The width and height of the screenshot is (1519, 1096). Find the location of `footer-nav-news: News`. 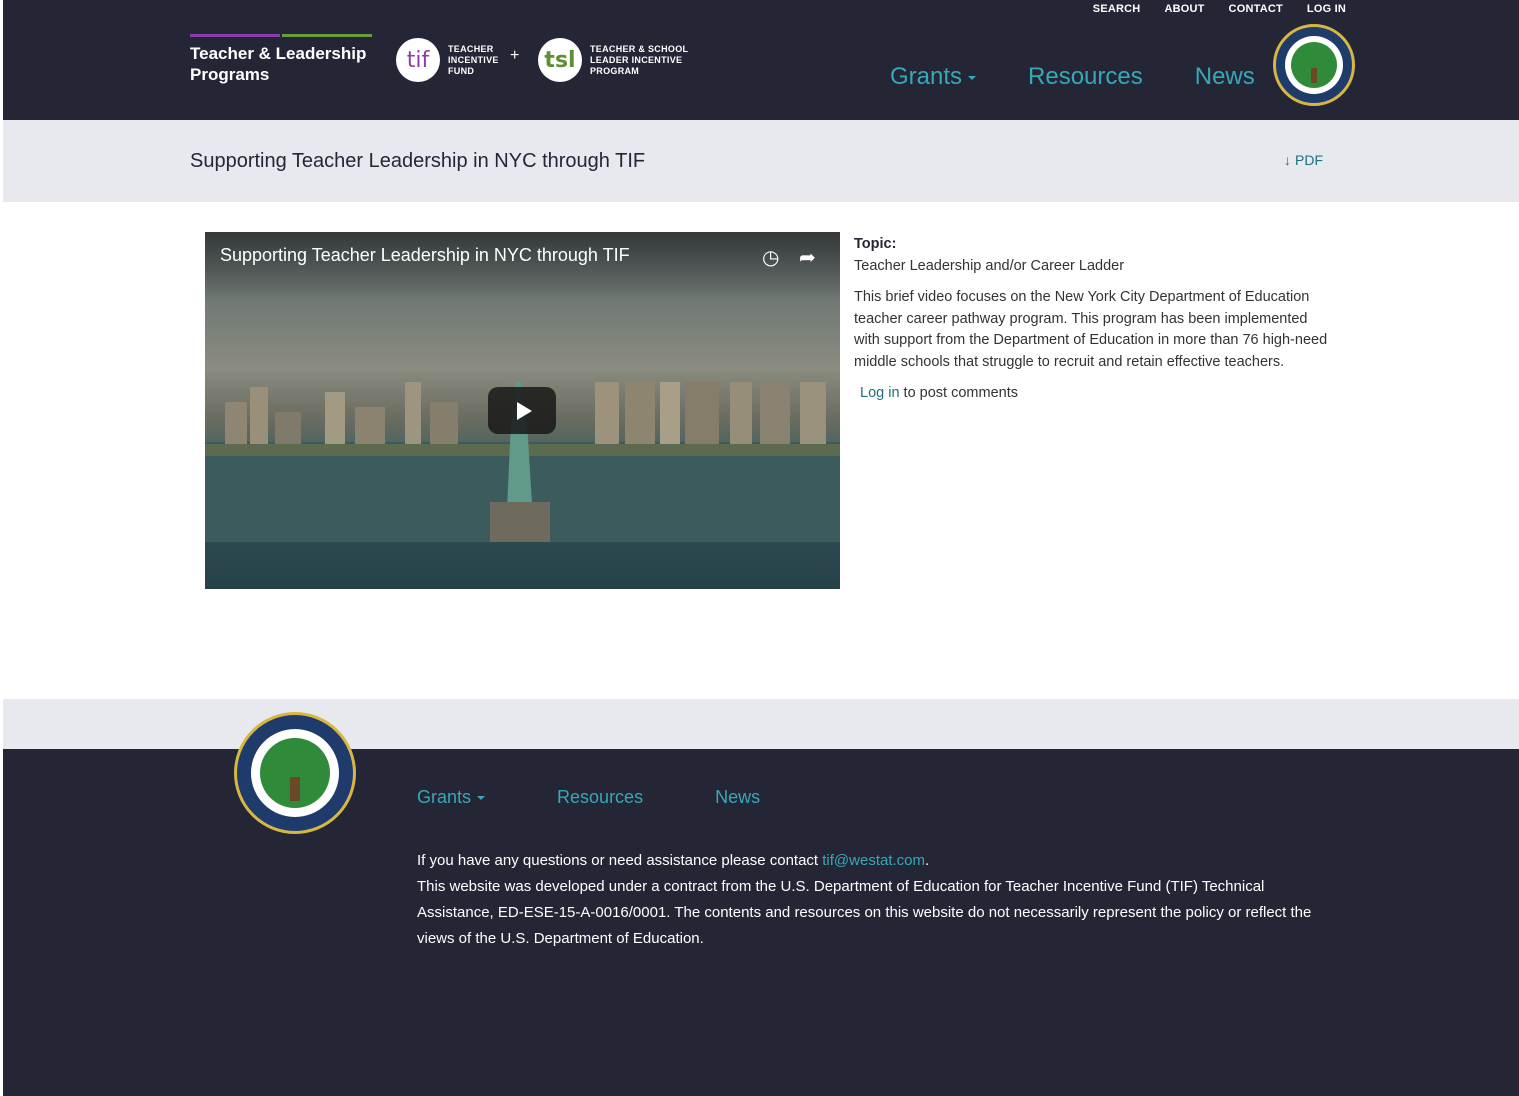

footer-nav-news: News is located at coordinates (737, 797).